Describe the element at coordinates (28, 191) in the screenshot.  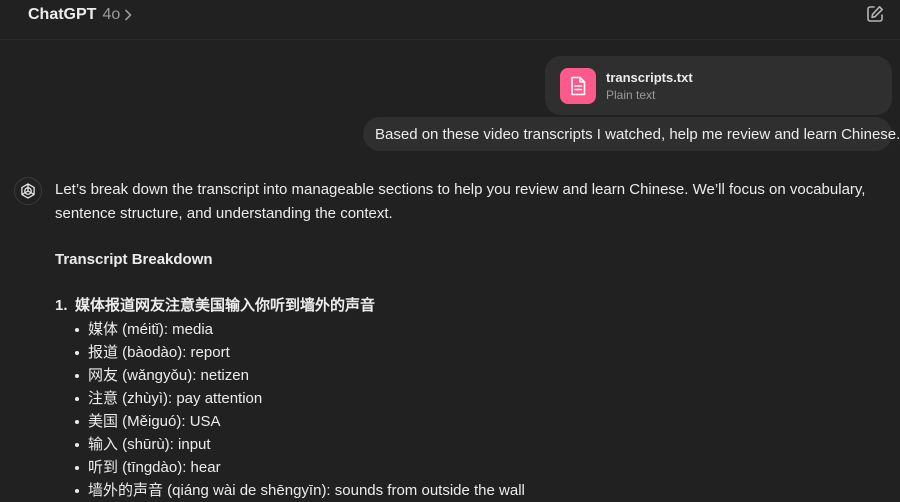
I see `openai-logo-icon` at that location.